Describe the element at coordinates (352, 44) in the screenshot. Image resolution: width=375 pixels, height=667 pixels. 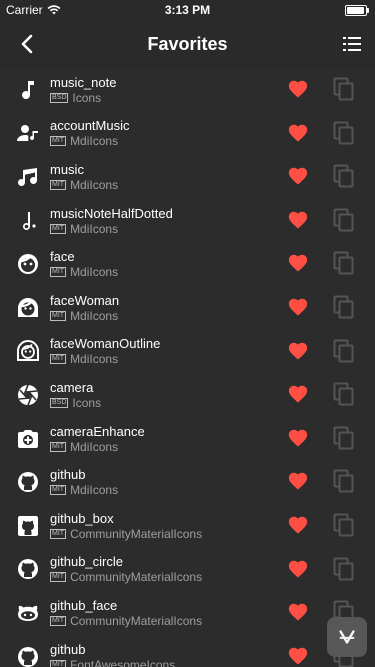
I see `list-menu-icon` at that location.